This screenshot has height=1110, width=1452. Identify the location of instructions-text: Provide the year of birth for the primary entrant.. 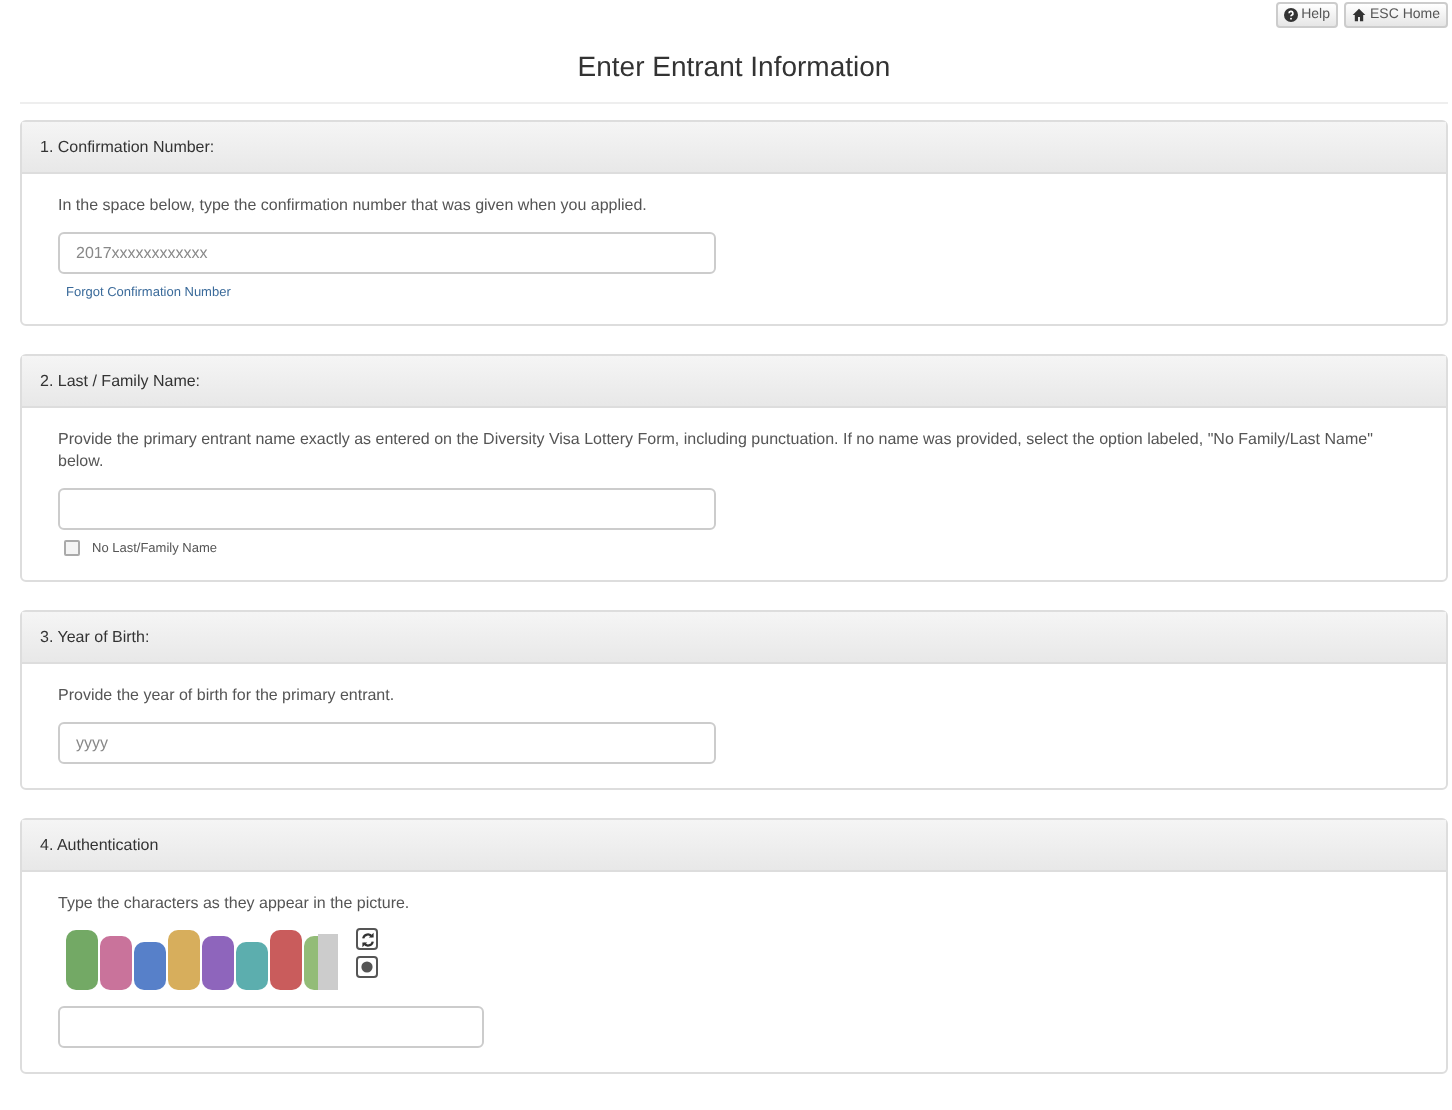
(226, 695).